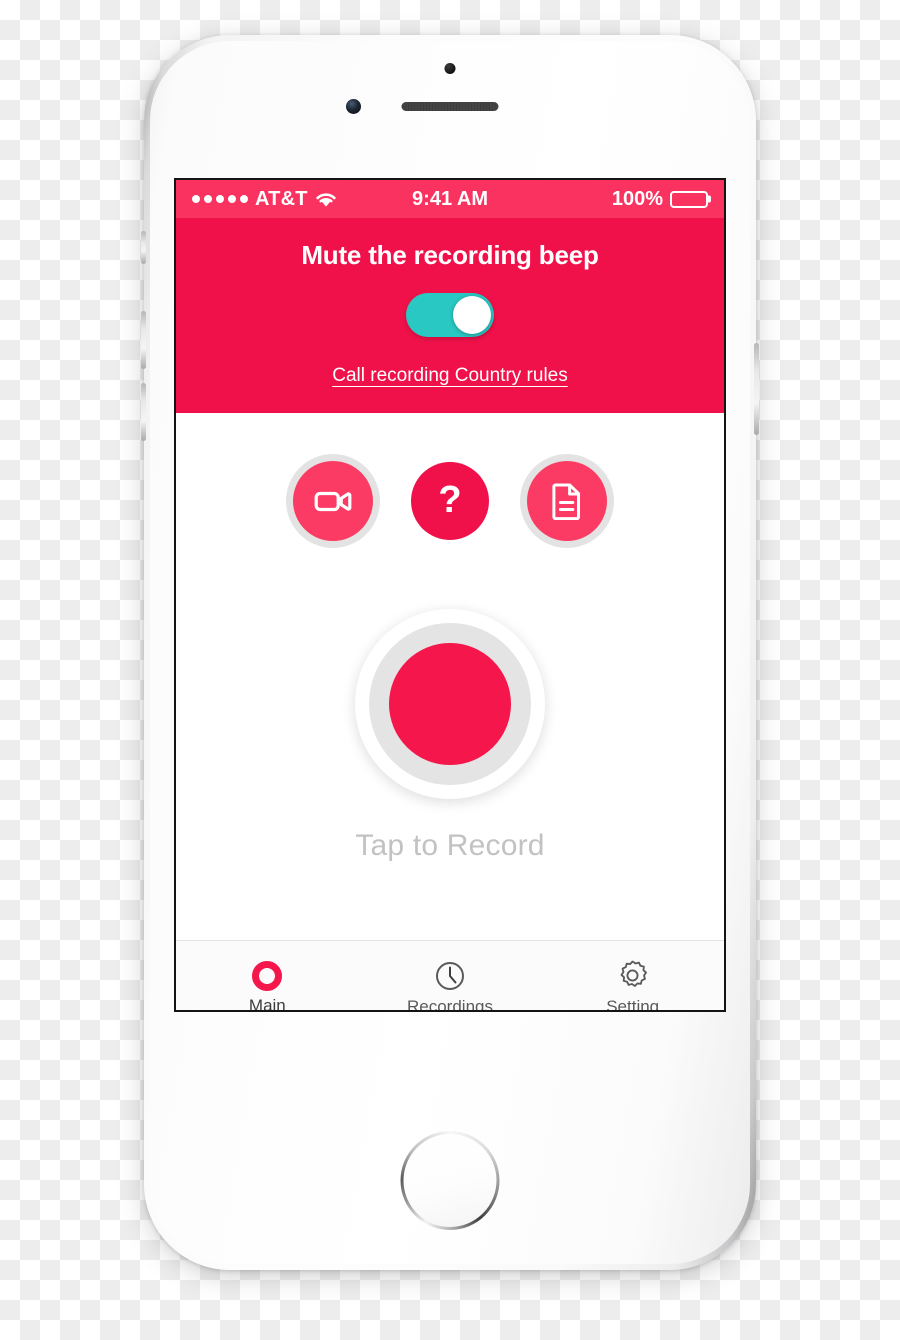 The height and width of the screenshot is (1340, 900). Describe the element at coordinates (220, 199) in the screenshot. I see `signal-strength-icon` at that location.